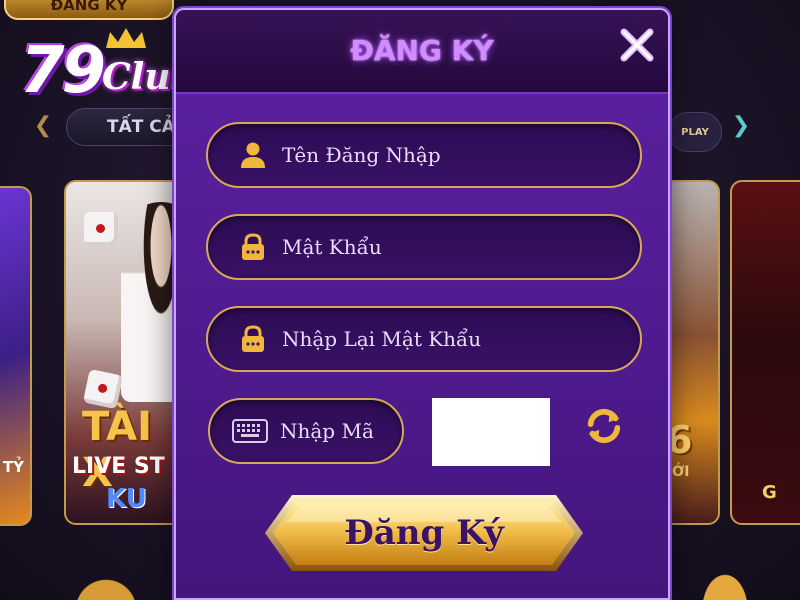 The width and height of the screenshot is (800, 600). What do you see at coordinates (725, 570) in the screenshot?
I see `trophy-icon` at bounding box center [725, 570].